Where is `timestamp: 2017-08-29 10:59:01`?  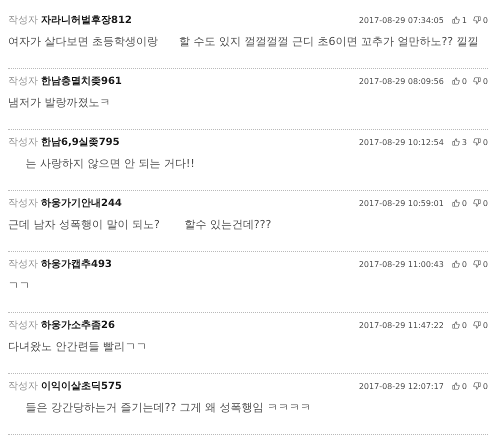 timestamp: 2017-08-29 10:59:01 is located at coordinates (401, 203).